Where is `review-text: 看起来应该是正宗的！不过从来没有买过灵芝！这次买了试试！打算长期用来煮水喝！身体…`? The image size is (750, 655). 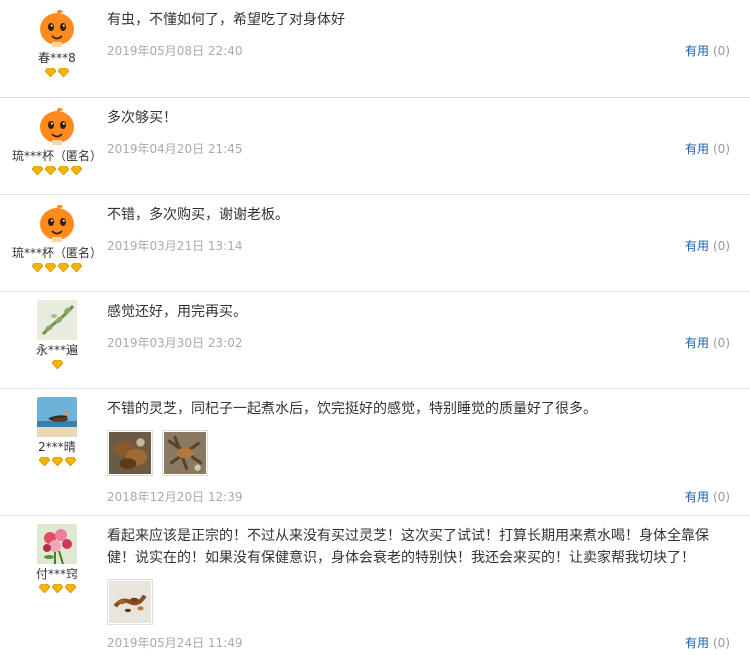 review-text: 看起来应该是正宗的！不过从来没有买过灵芝！这次买了试试！打算长期用来煮水喝！身体… is located at coordinates (408, 547).